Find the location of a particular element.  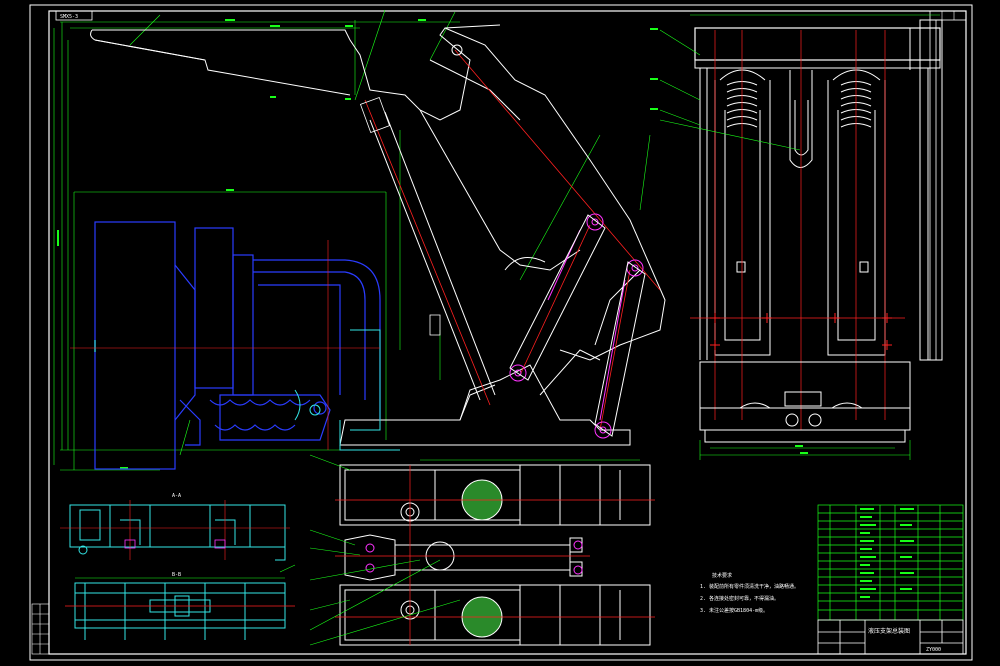

title-block-name: 液压支架总装图 is located at coordinates (889, 631).